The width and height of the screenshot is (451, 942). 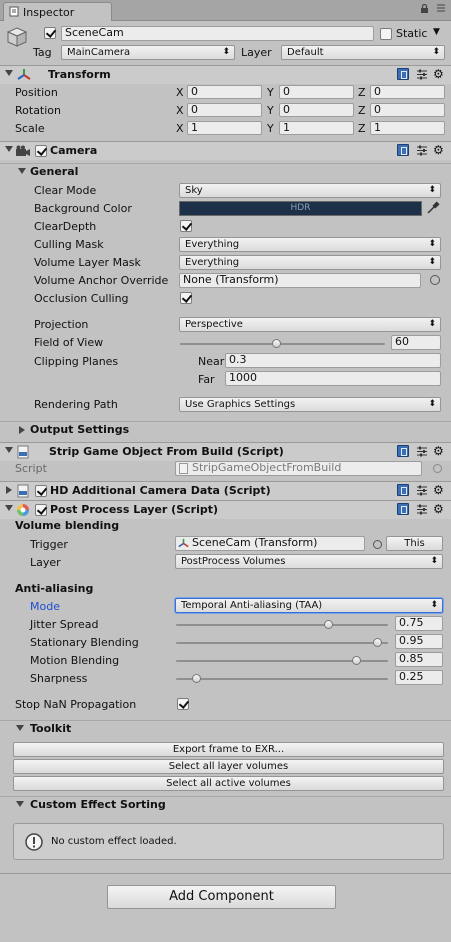 I want to click on rotation-z-field: 0, so click(x=407, y=110).